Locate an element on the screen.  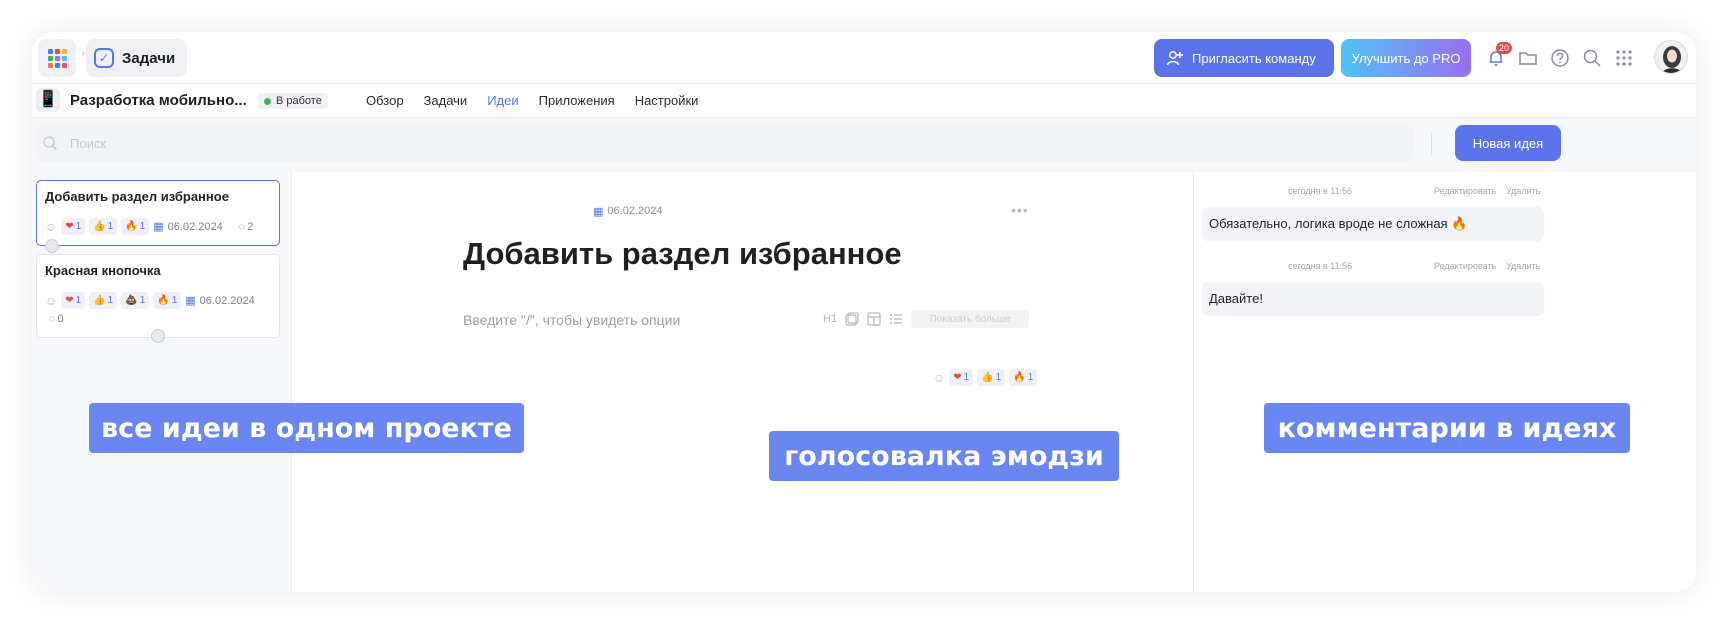
folder-button is located at coordinates (1528, 58).